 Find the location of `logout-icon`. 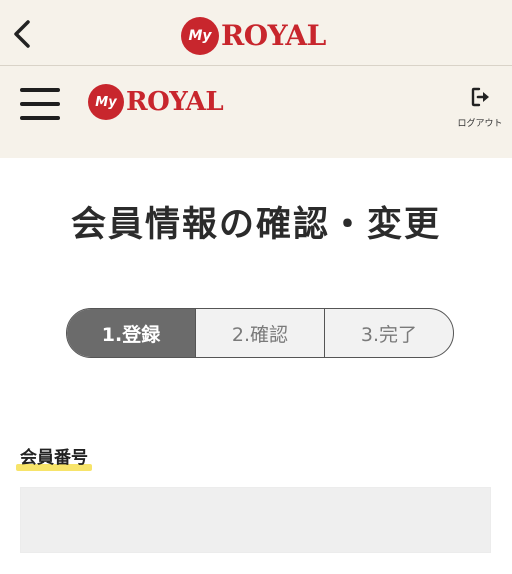

logout-icon is located at coordinates (480, 97).